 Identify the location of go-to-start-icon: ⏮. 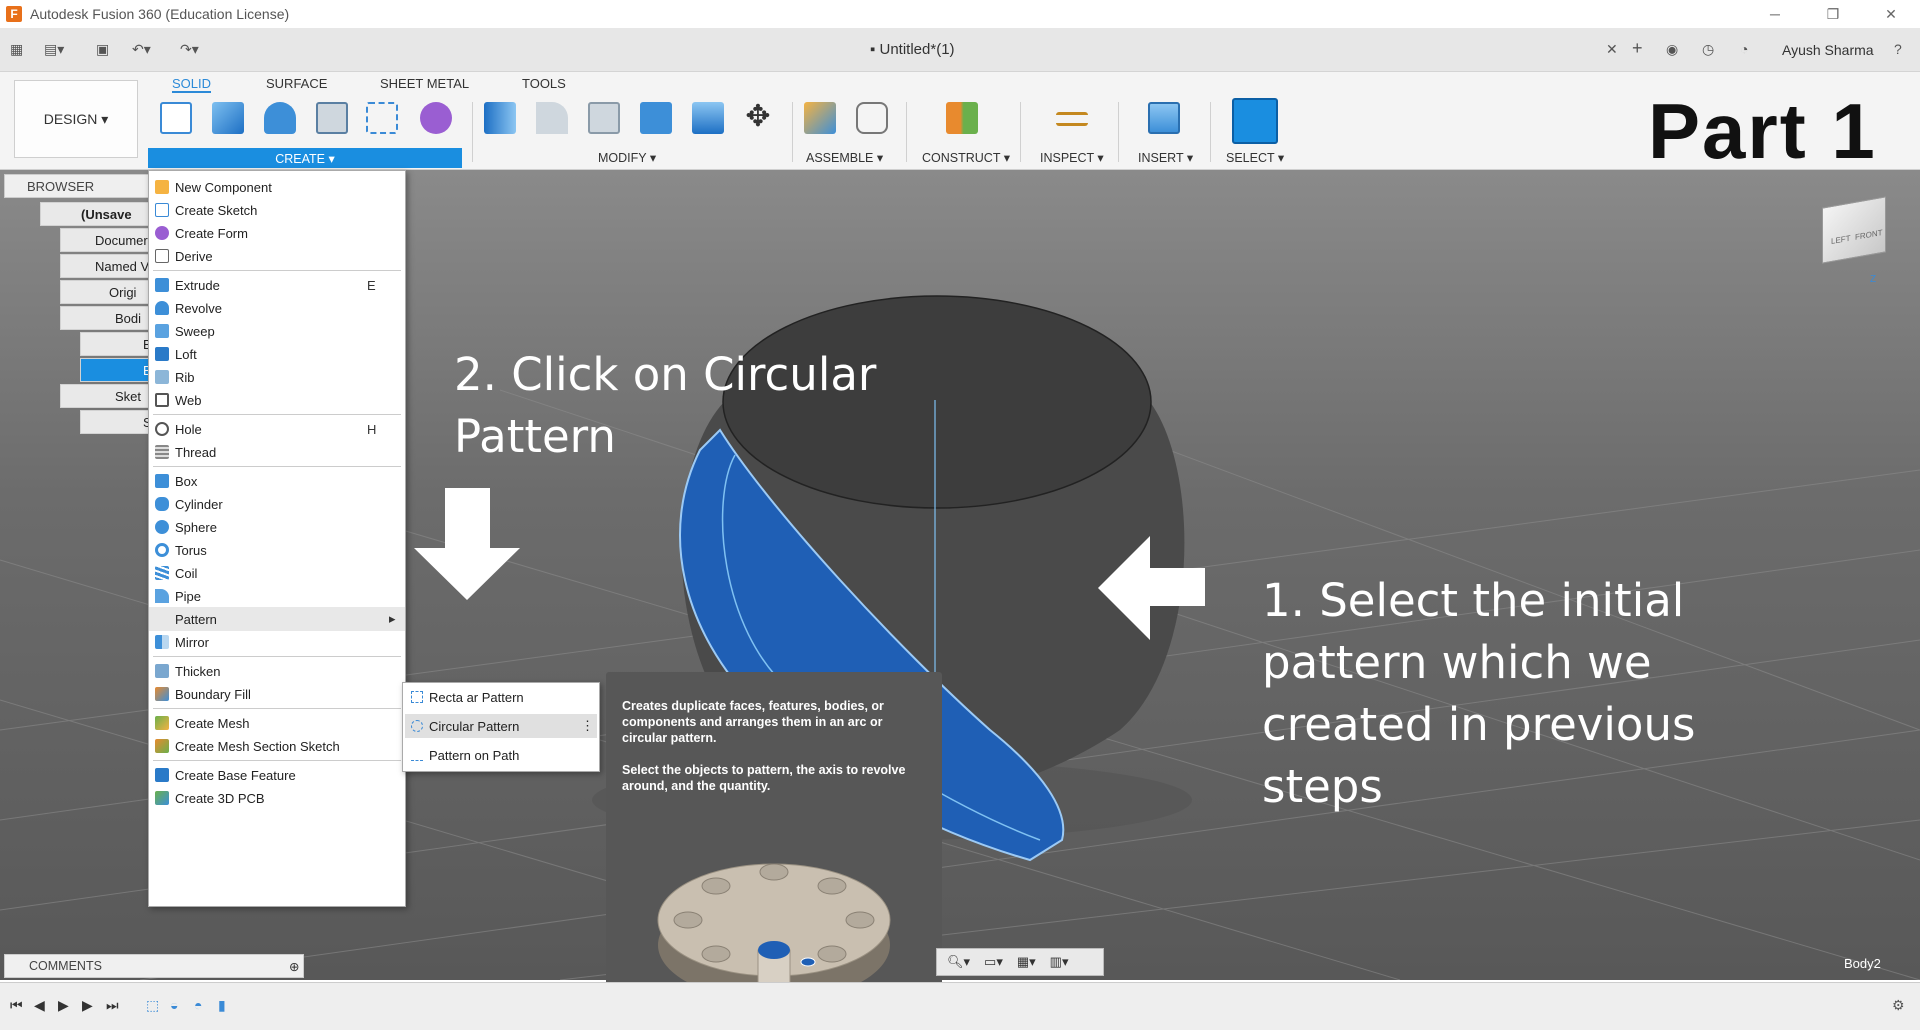
(16, 1005).